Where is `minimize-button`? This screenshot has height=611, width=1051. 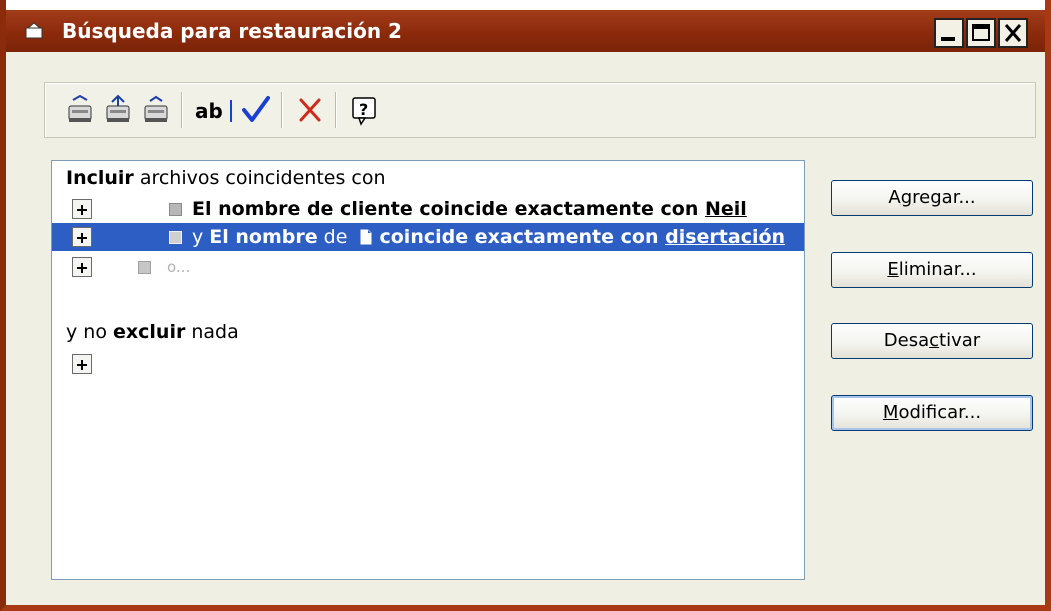
minimize-button is located at coordinates (949, 33).